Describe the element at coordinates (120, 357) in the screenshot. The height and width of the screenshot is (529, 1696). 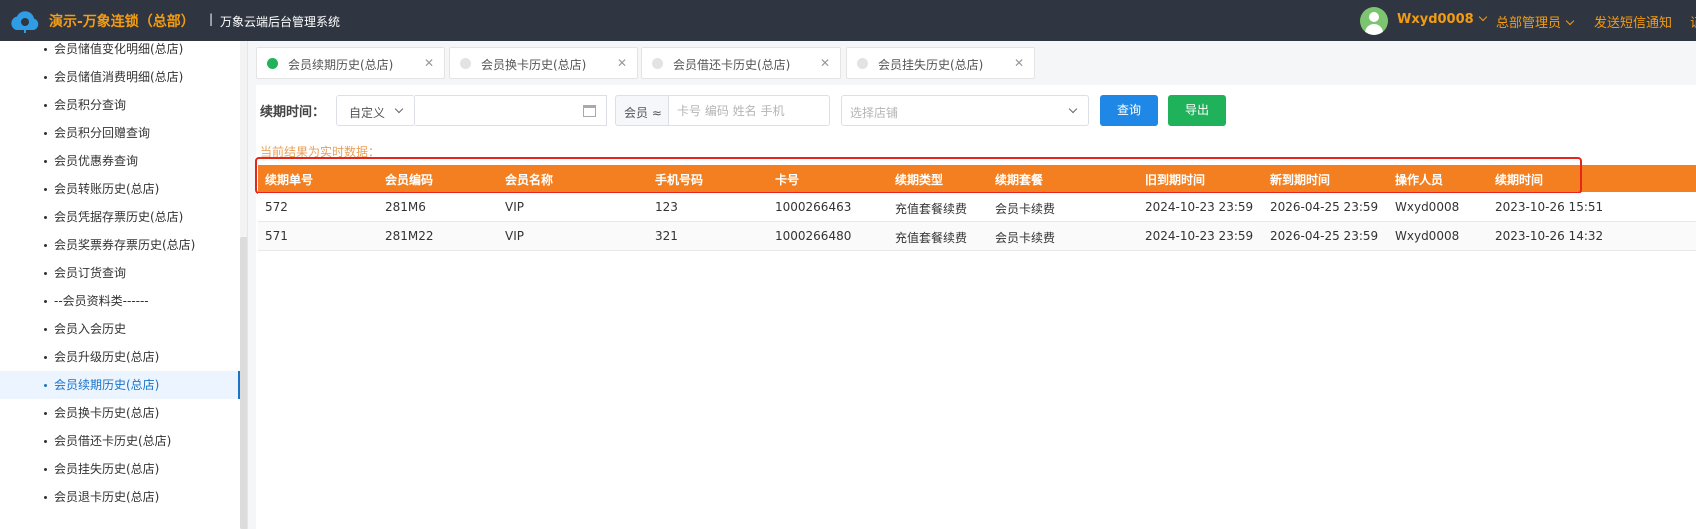
I see `sidebar-item: 会员升级历史(总店)` at that location.